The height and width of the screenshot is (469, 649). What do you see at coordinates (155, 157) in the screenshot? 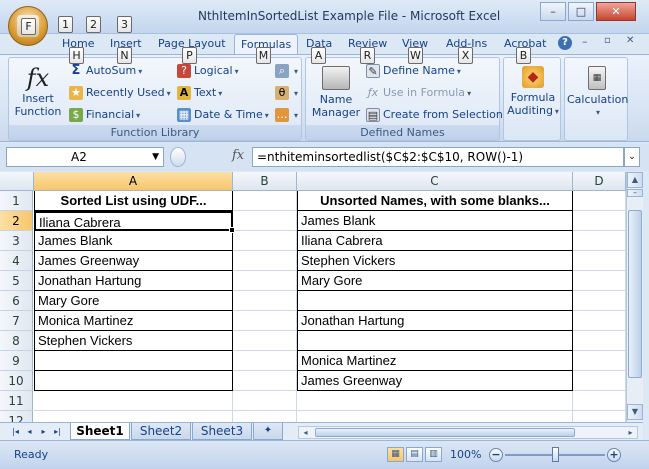
I see `chevron-down-icon: ▼` at bounding box center [155, 157].